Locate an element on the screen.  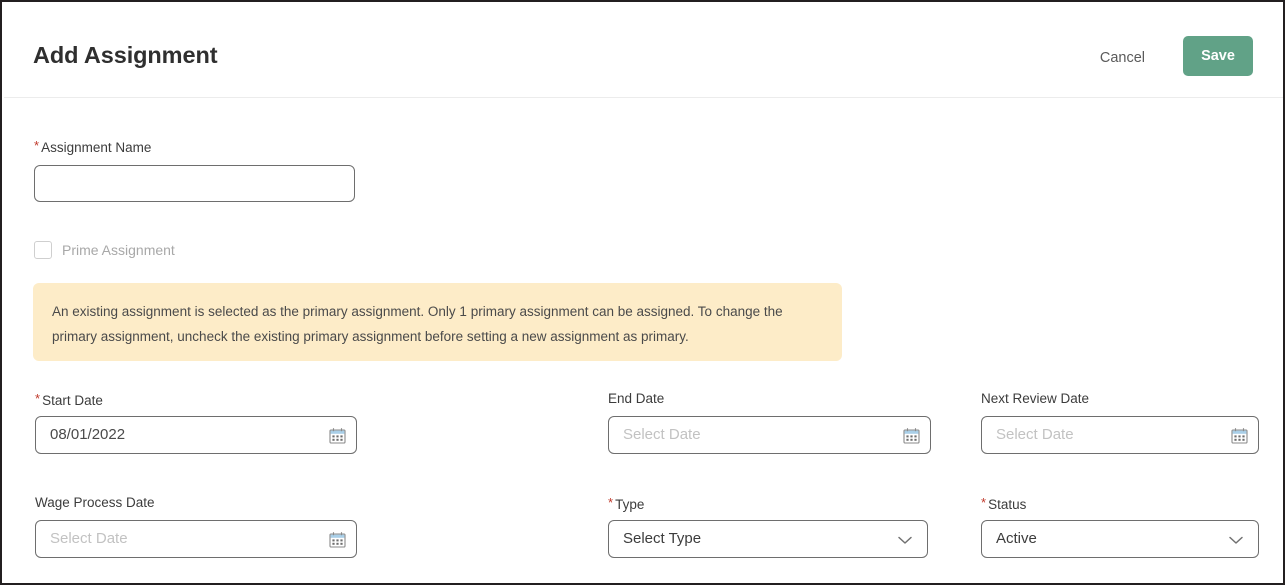
assignment-name-input is located at coordinates (194, 183).